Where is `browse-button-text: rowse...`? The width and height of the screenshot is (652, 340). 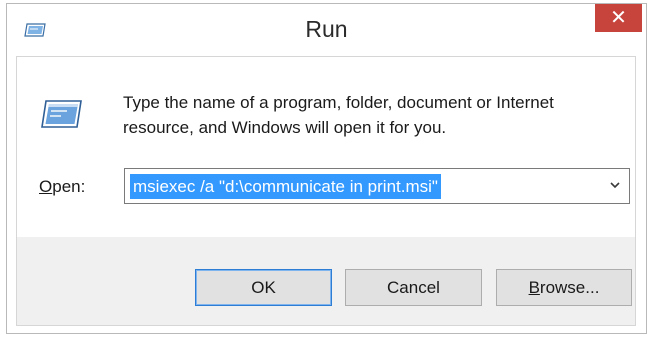 browse-button-text: rowse... is located at coordinates (569, 287).